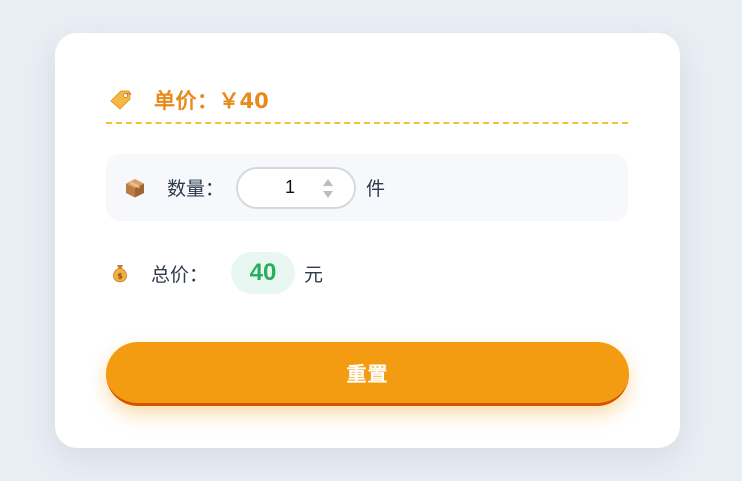 The image size is (742, 481). I want to click on quantity-stepper: 1, so click(296, 187).